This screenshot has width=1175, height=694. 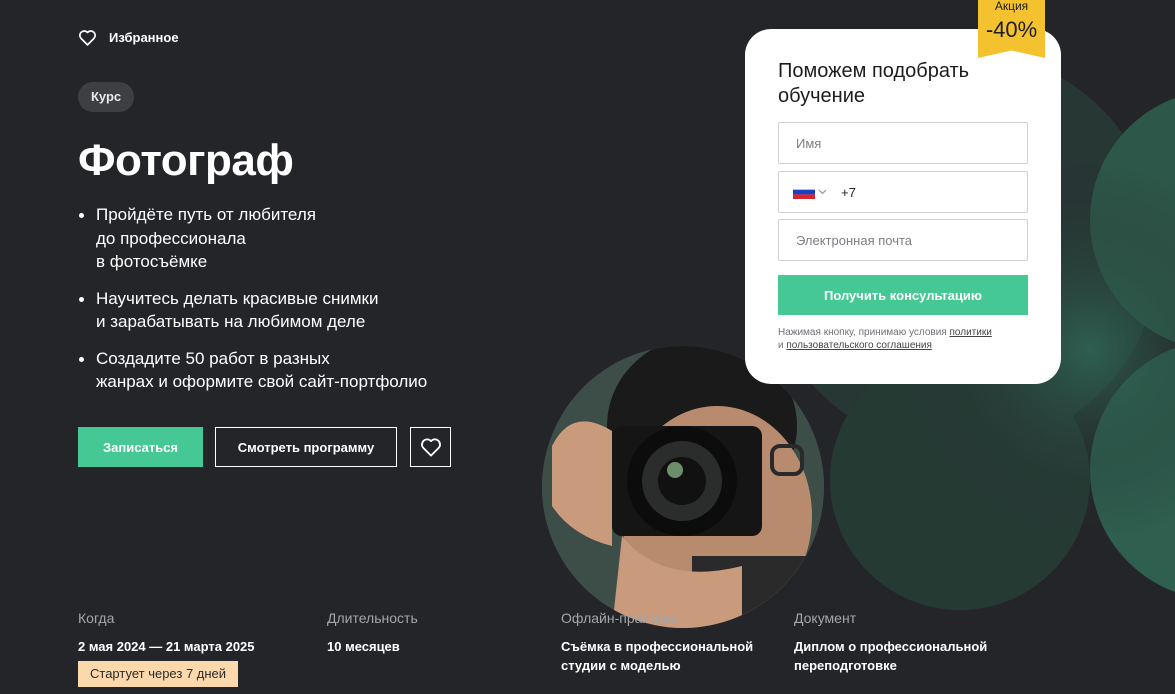 I want to click on sale-label: Акция, so click(x=1011, y=6).